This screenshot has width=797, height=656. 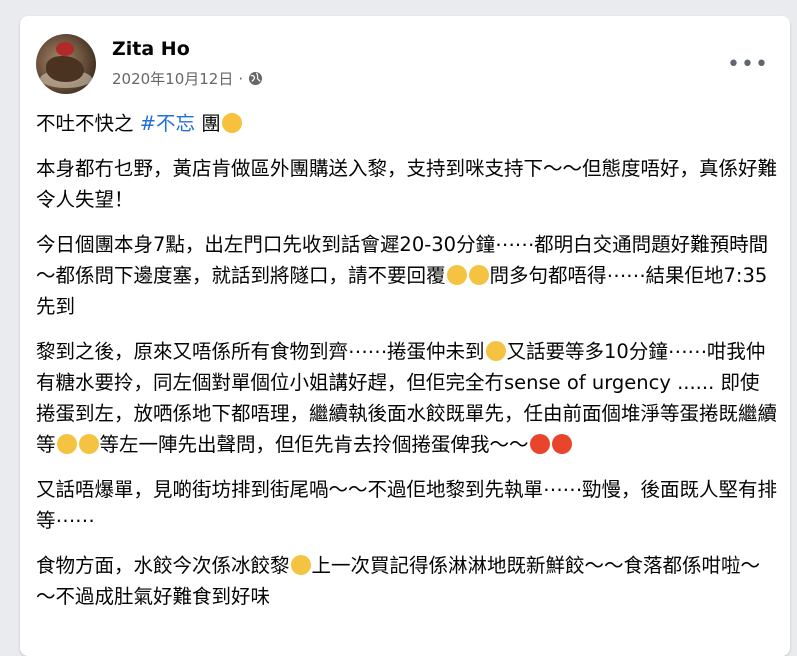 What do you see at coordinates (167, 123) in the screenshot?
I see `hashtag-link: #不忘` at bounding box center [167, 123].